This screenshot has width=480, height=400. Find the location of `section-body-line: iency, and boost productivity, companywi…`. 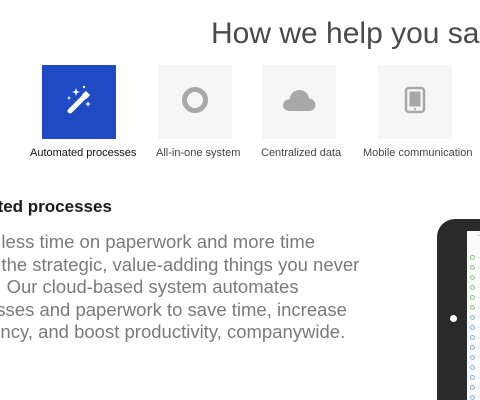

section-body-line: iency, and boost productivity, companywi… is located at coordinates (173, 331).